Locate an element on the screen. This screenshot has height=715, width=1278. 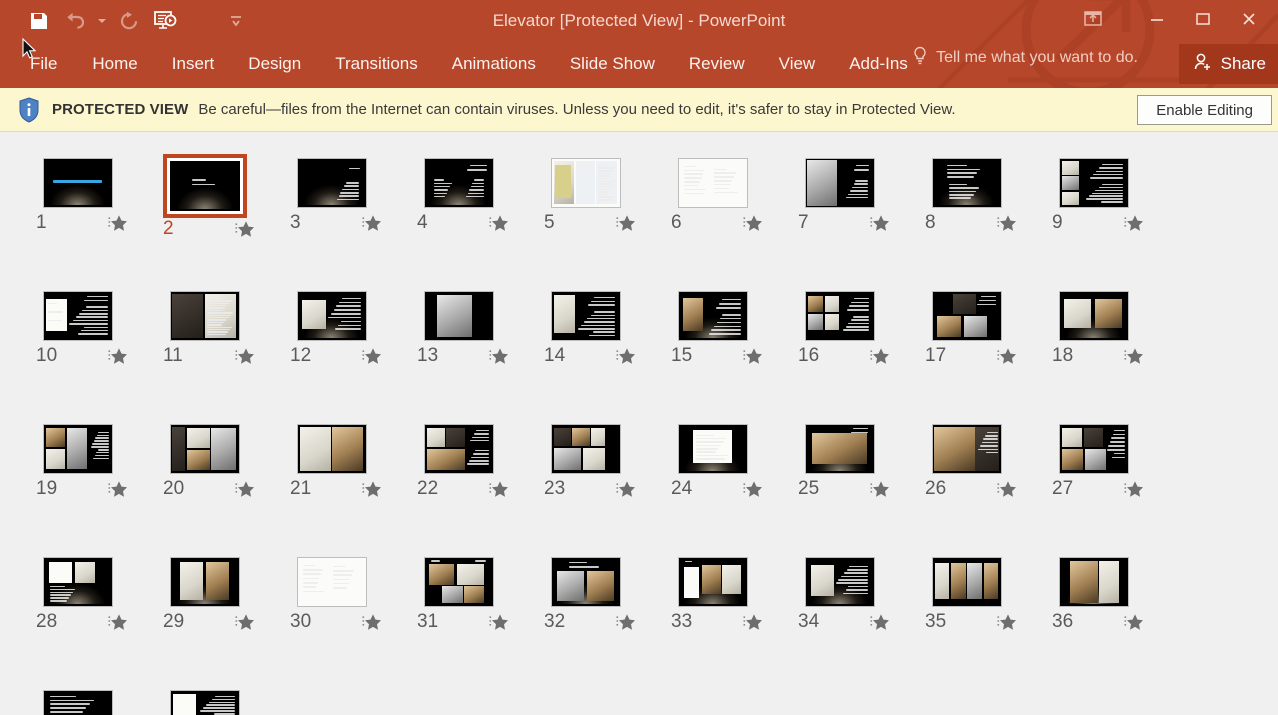
slide-thumbnail-cell: 38 is located at coordinates (204, 698).